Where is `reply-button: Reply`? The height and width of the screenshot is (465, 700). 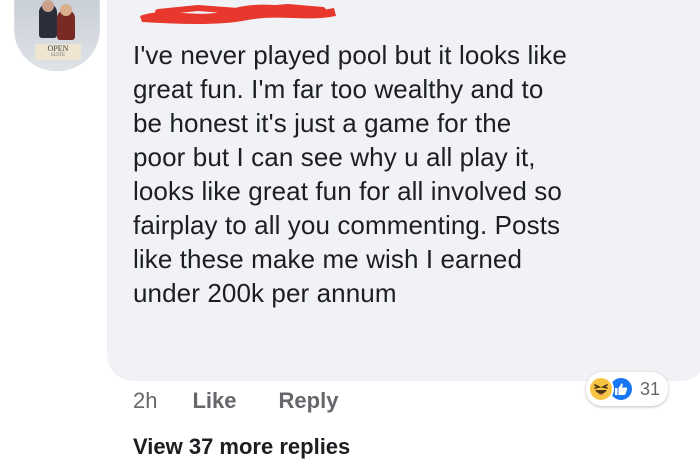
reply-button: Reply is located at coordinates (309, 401).